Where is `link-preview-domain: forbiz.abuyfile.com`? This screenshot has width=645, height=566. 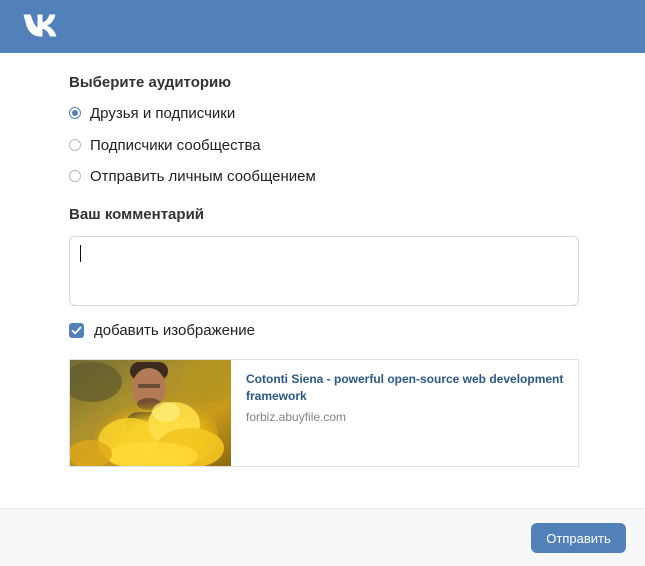
link-preview-domain: forbiz.abuyfile.com is located at coordinates (296, 417).